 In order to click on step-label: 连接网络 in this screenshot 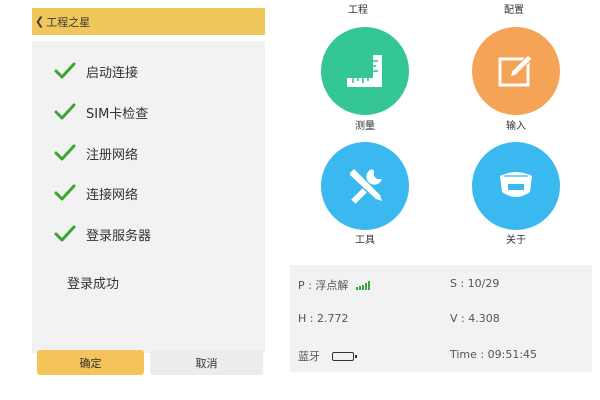, I will do `click(112, 195)`.